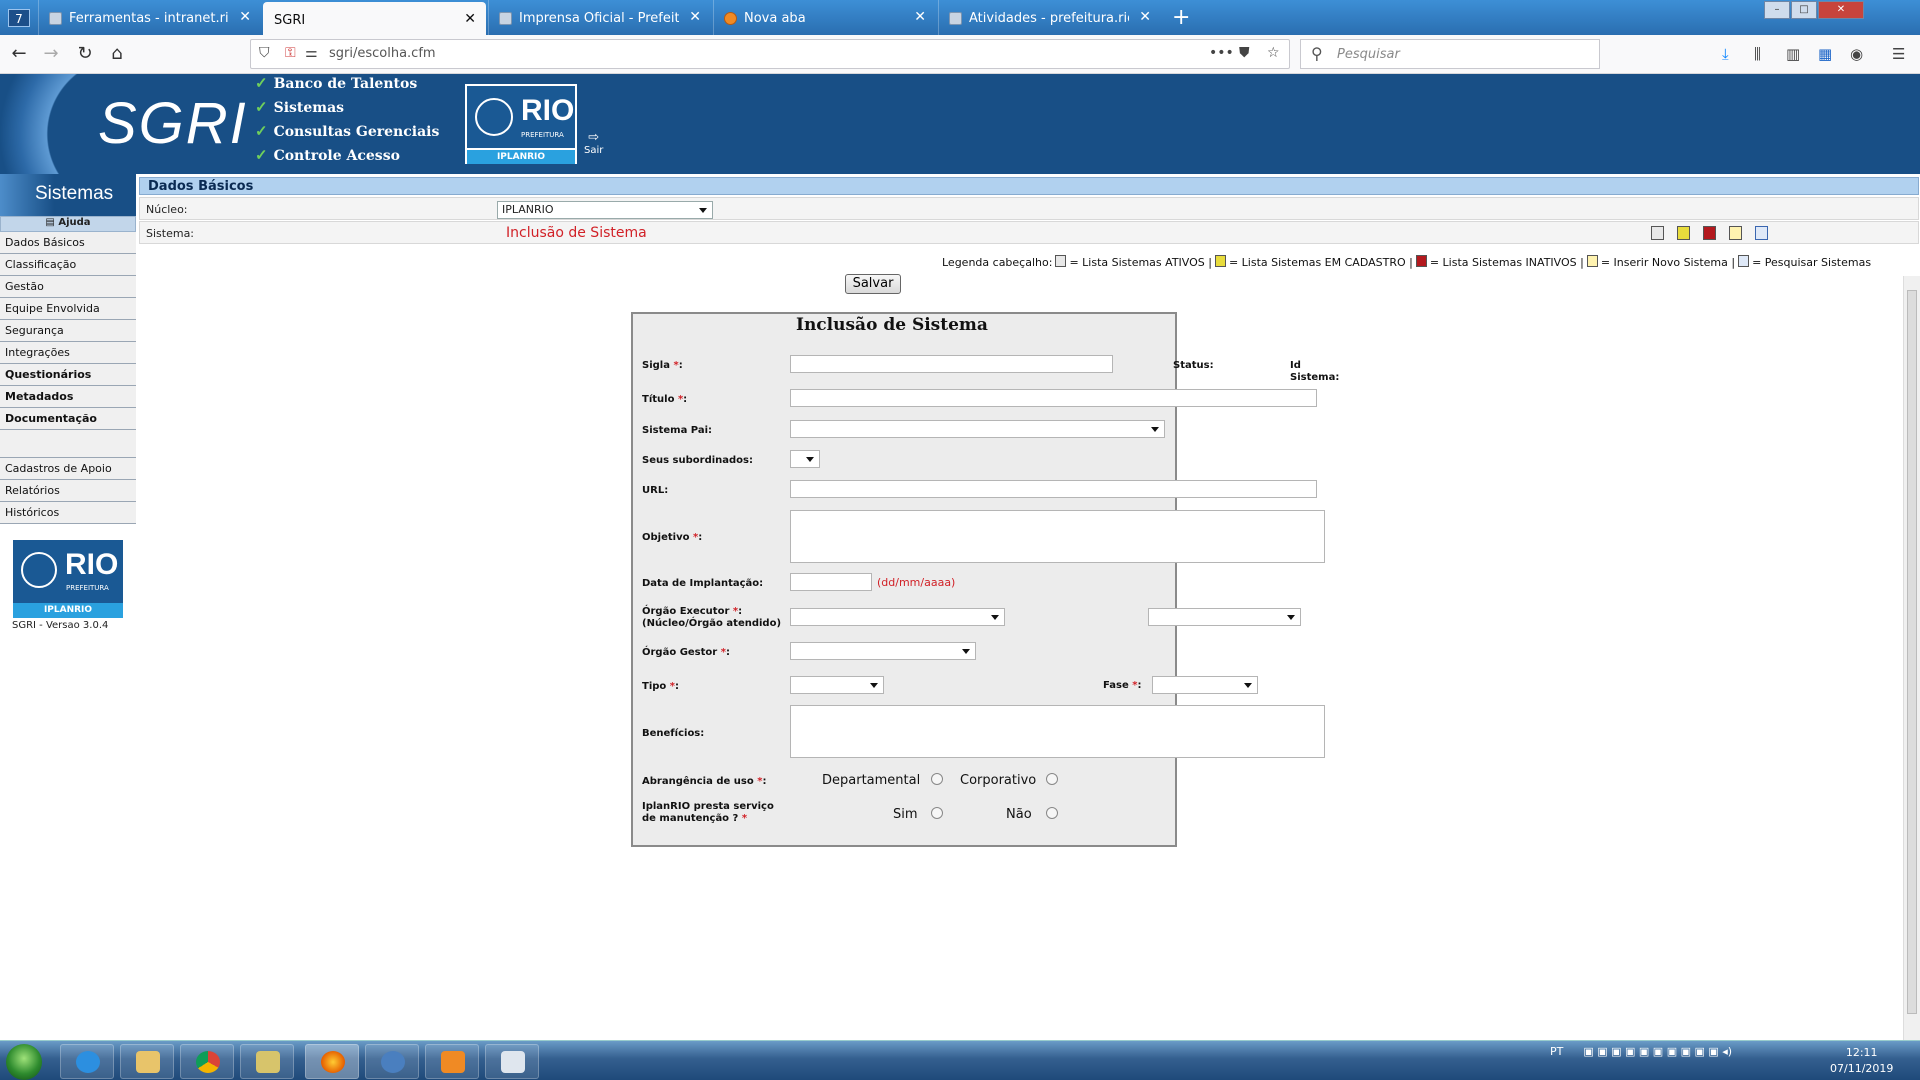 The height and width of the screenshot is (1080, 1920). Describe the element at coordinates (347, 131) in the screenshot. I see `menu-consultas-gerenciais: ✓ Consultas Gerenciais` at that location.